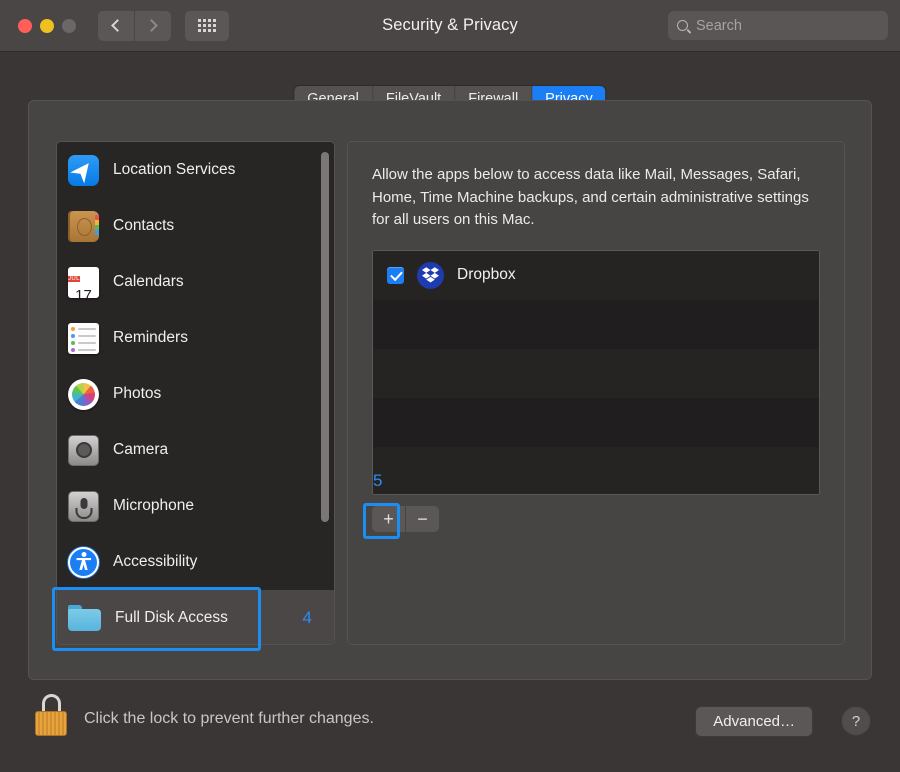  I want to click on microphone-icon, so click(83, 506).